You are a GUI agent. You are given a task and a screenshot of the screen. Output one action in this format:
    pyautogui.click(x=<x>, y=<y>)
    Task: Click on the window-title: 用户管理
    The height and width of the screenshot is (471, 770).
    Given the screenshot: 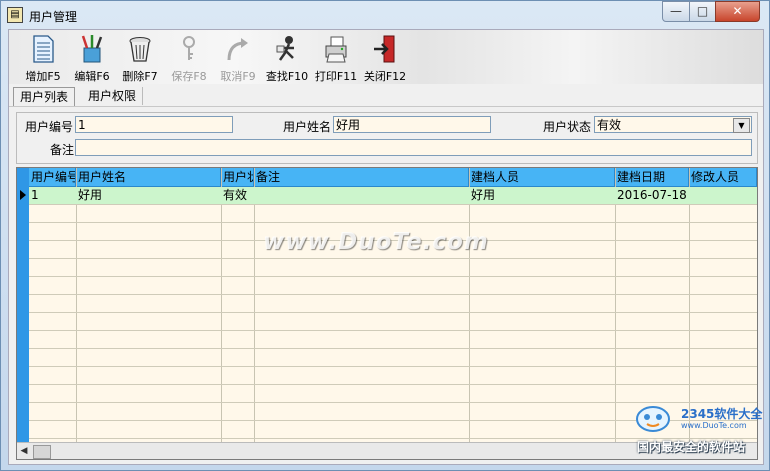 What is the action you would take?
    pyautogui.click(x=53, y=17)
    